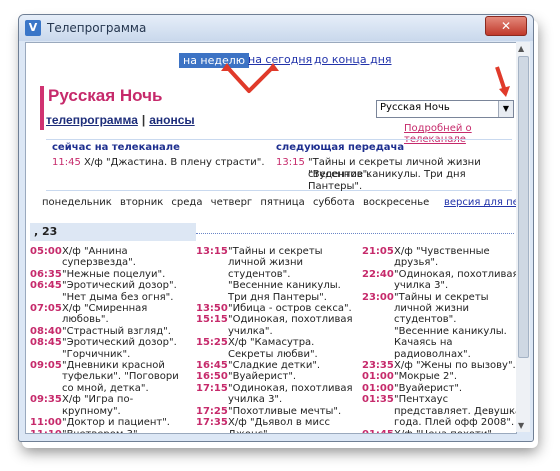 The height and width of the screenshot is (471, 560). What do you see at coordinates (442, 257) in the screenshot?
I see `entry-title: Х/ф "Чувственные друзья".` at bounding box center [442, 257].